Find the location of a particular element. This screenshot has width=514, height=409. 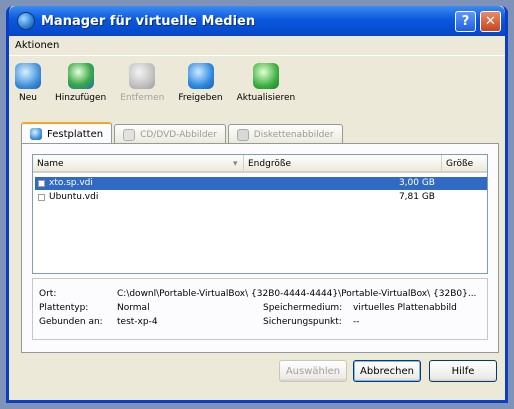

tab-floppy: Diskettenabbilder is located at coordinates (285, 134).